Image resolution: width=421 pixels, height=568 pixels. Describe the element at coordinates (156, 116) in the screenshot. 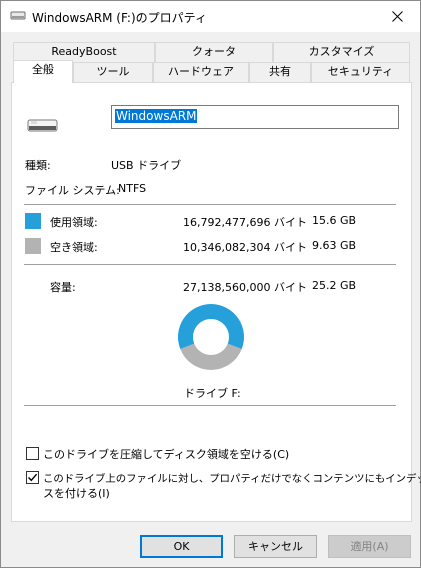

I see `volume-name-text: WindowsARM` at that location.